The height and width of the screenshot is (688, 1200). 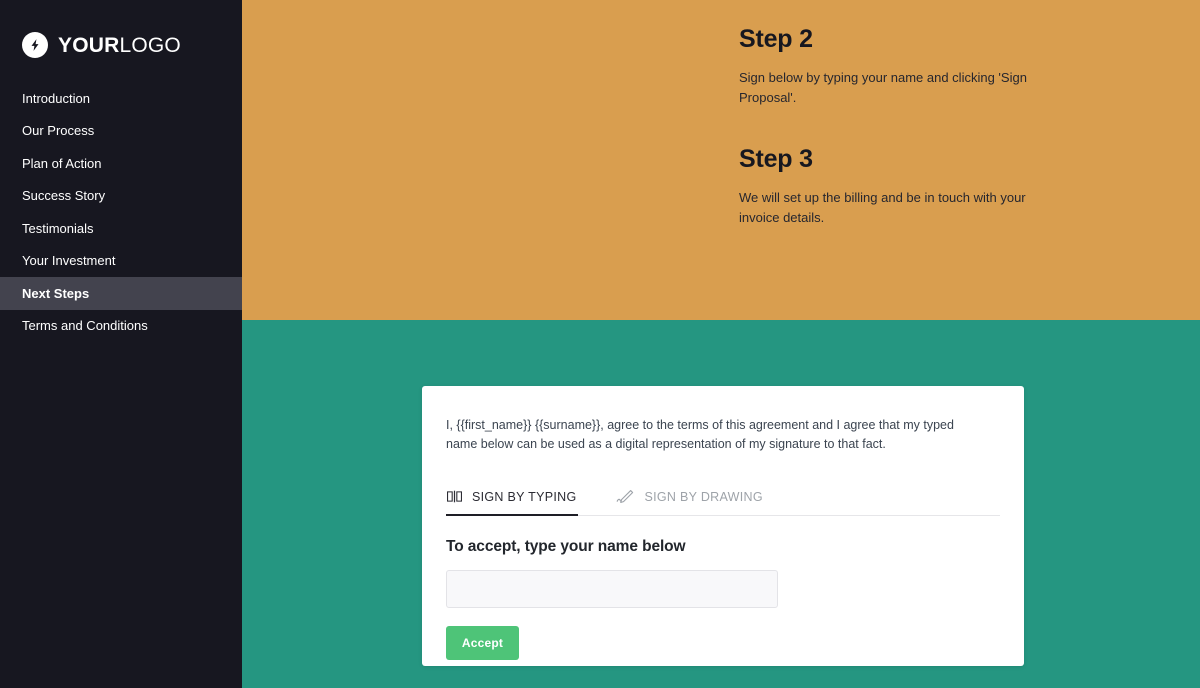 What do you see at coordinates (703, 496) in the screenshot?
I see `tab-label: SIGN BY DRAWING` at bounding box center [703, 496].